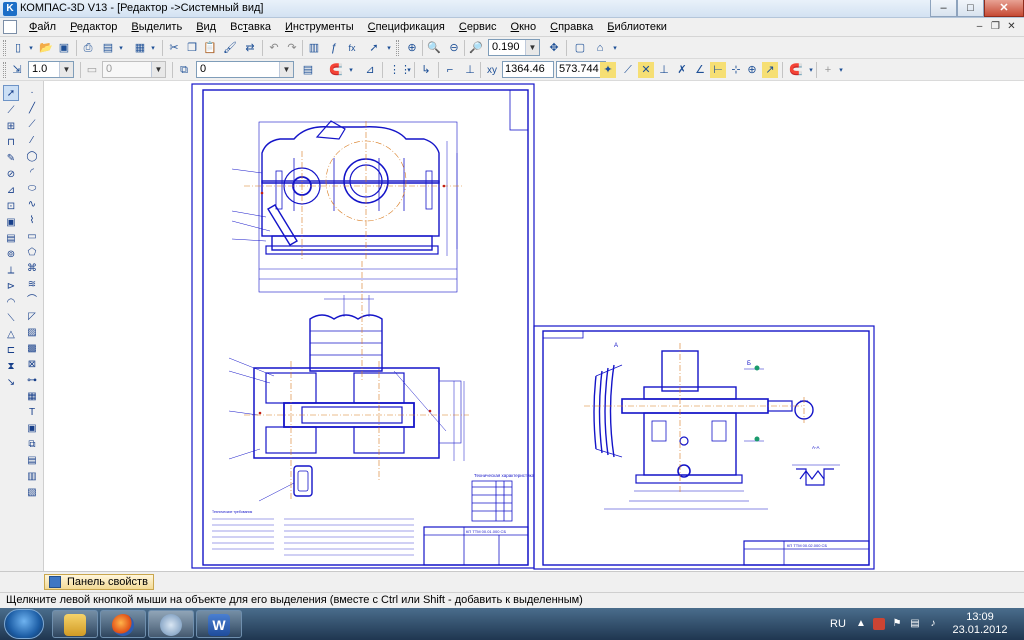  I want to click on snap-nearest-icon: ⟋, so click(628, 70).